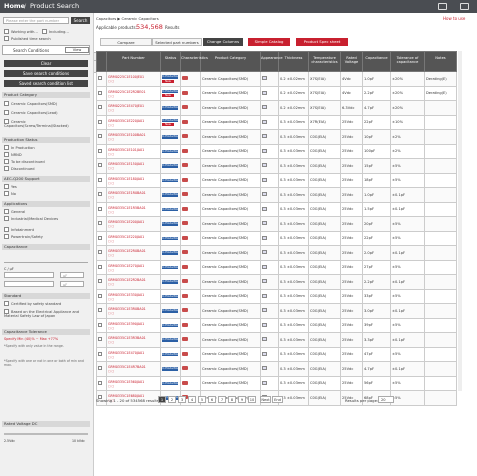 This screenshot has height=476, width=477. I want to click on filter-item: NRND, so click(13, 154).